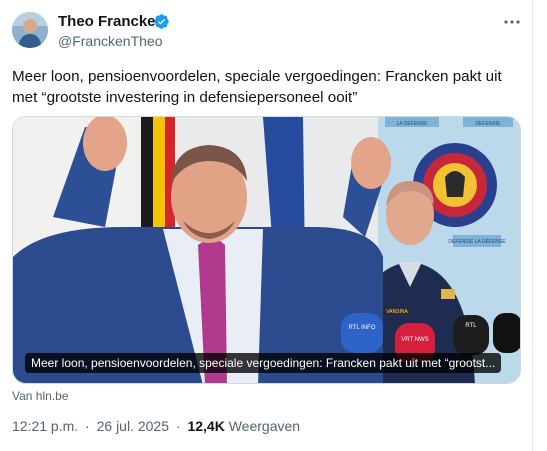 The width and height of the screenshot is (547, 451). Describe the element at coordinates (471, 326) in the screenshot. I see `mic-label-3: RTL` at that location.